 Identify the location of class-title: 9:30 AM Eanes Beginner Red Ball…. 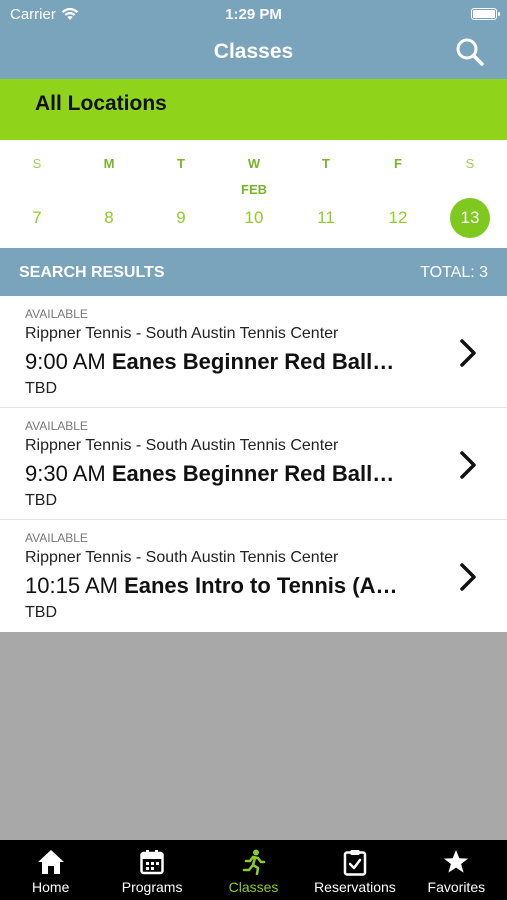
(232, 474).